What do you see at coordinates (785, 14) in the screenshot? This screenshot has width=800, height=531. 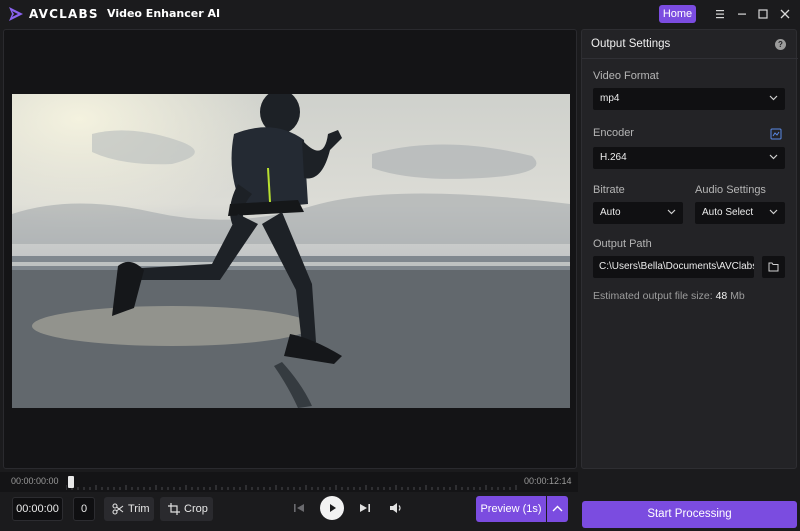 I see `close-icon` at bounding box center [785, 14].